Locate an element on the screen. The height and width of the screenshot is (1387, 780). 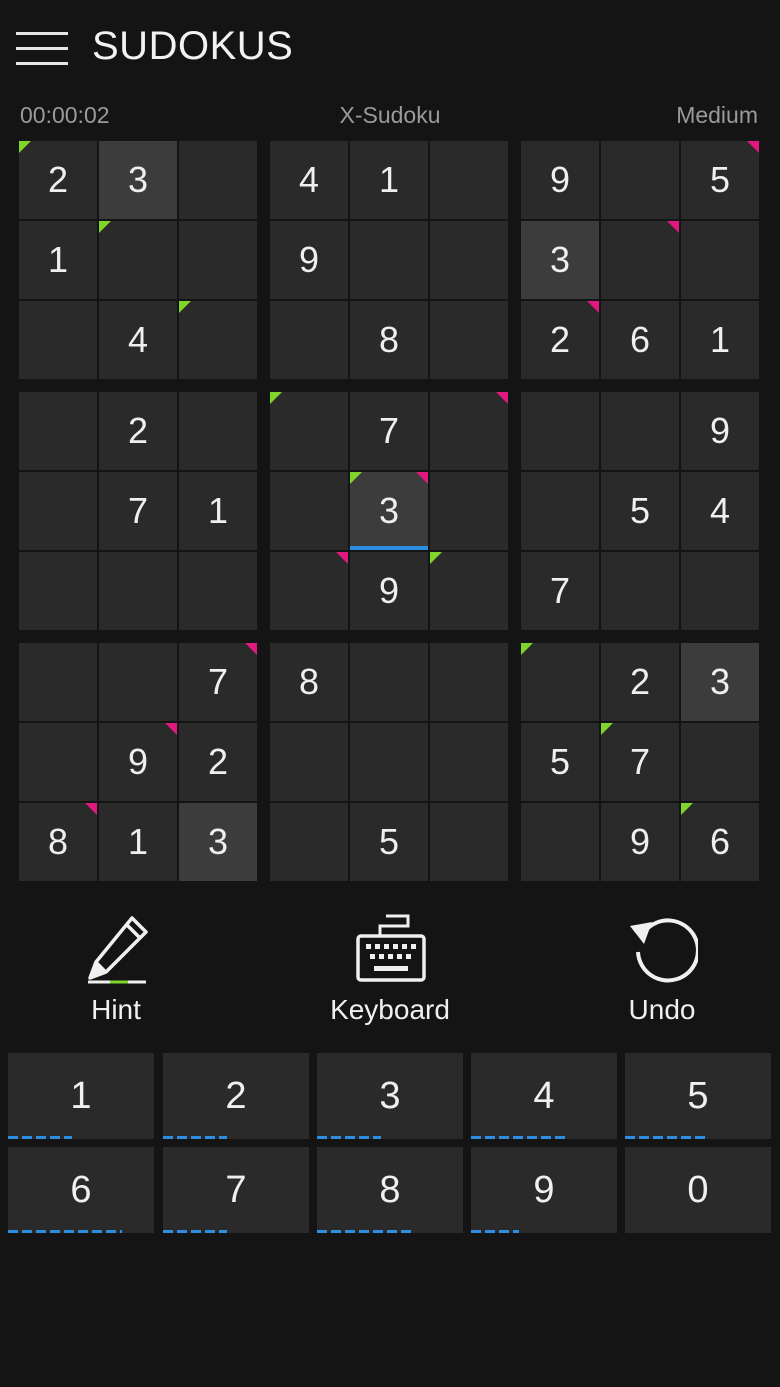
keypad-key-4: 4 is located at coordinates (544, 1096).